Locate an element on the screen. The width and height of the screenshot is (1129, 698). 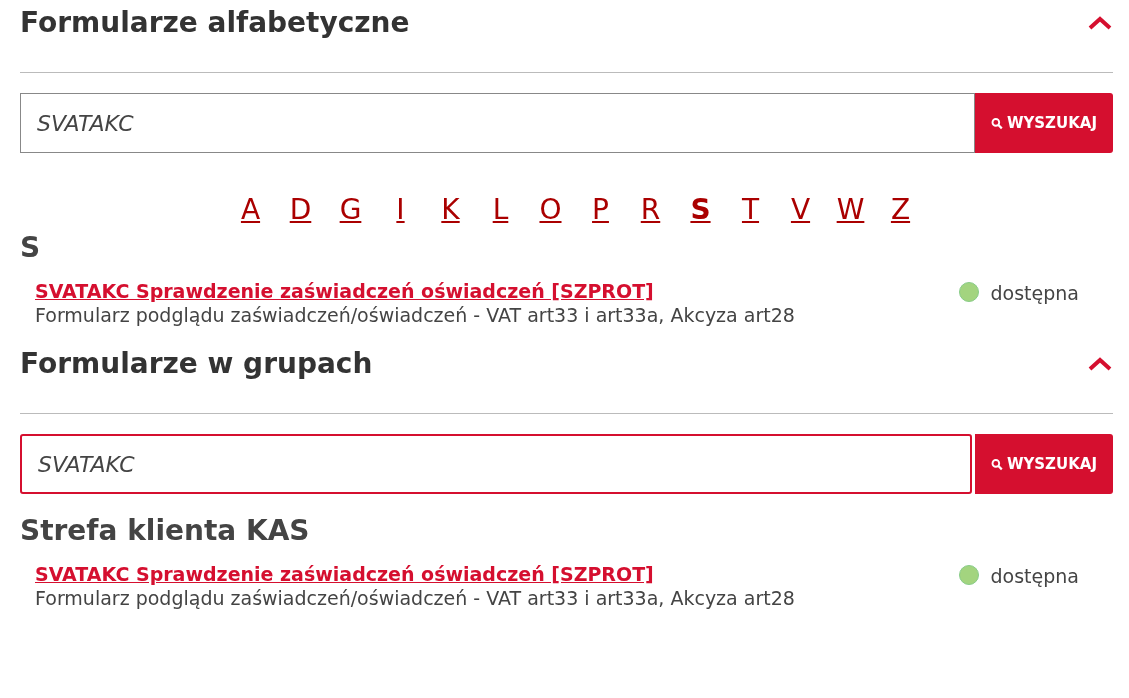
group-heading: S is located at coordinates (31, 248).